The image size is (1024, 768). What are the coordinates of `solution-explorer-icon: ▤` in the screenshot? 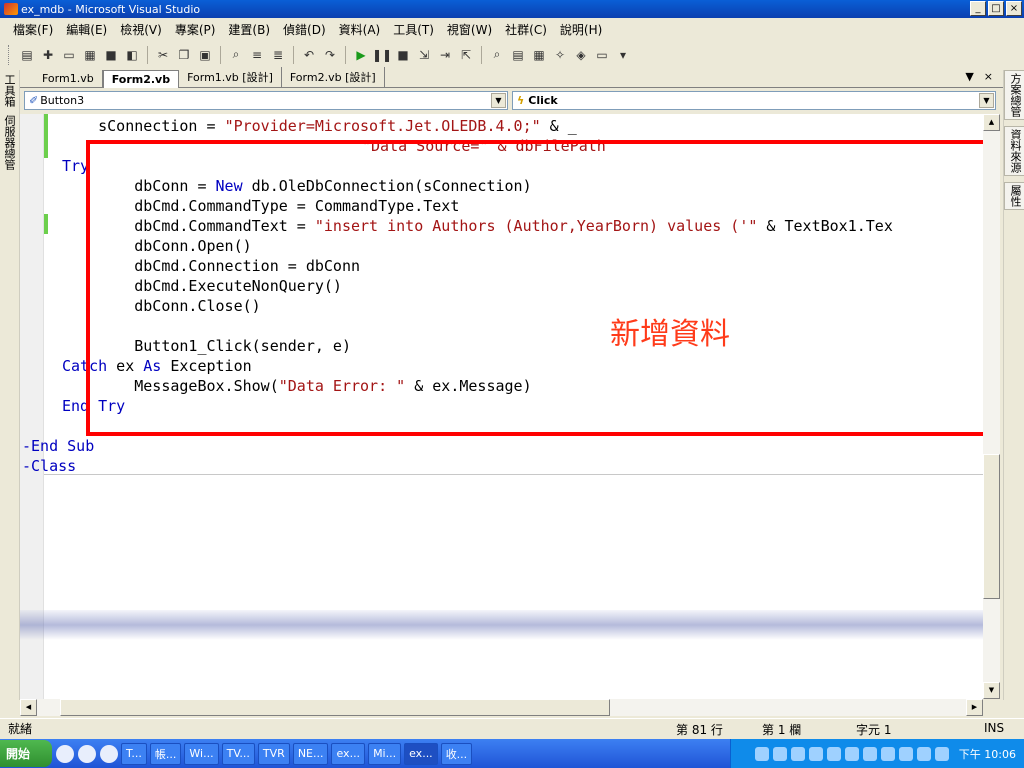 It's located at (518, 55).